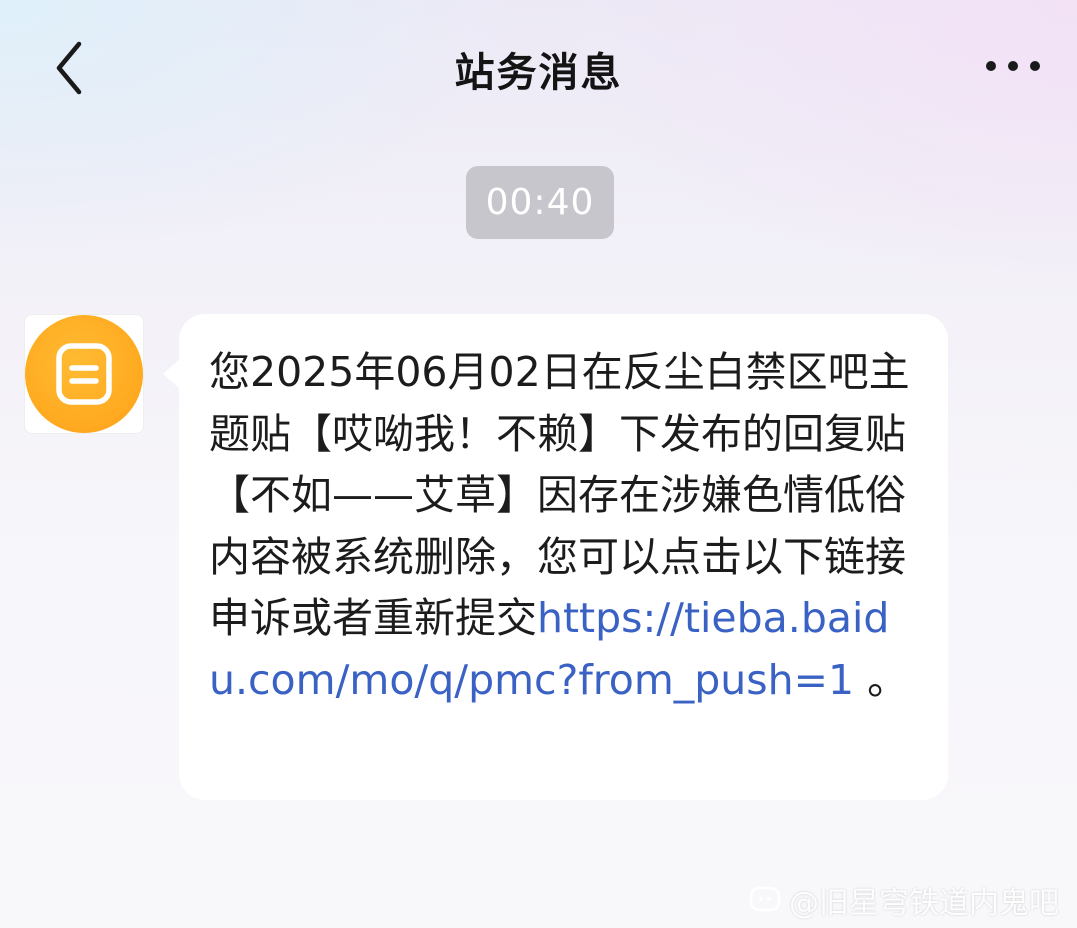 This screenshot has width=1077, height=928. I want to click on document-icon, so click(84, 374).